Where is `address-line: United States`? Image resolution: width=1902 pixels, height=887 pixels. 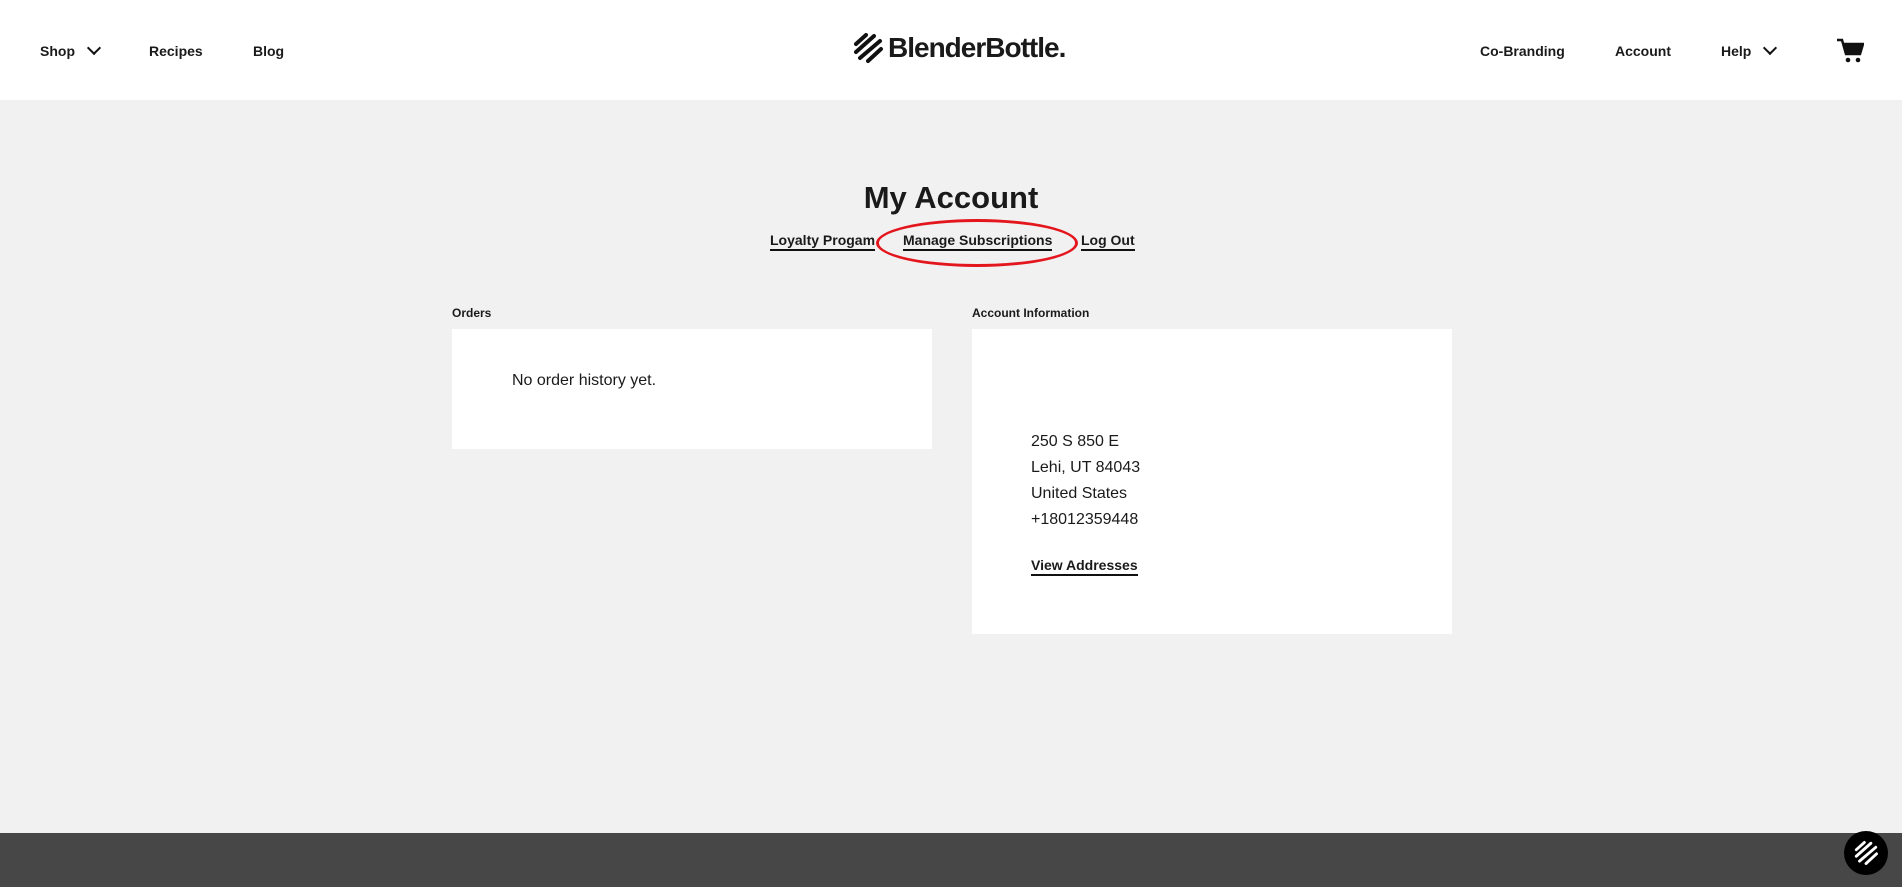
address-line: United States is located at coordinates (1079, 493).